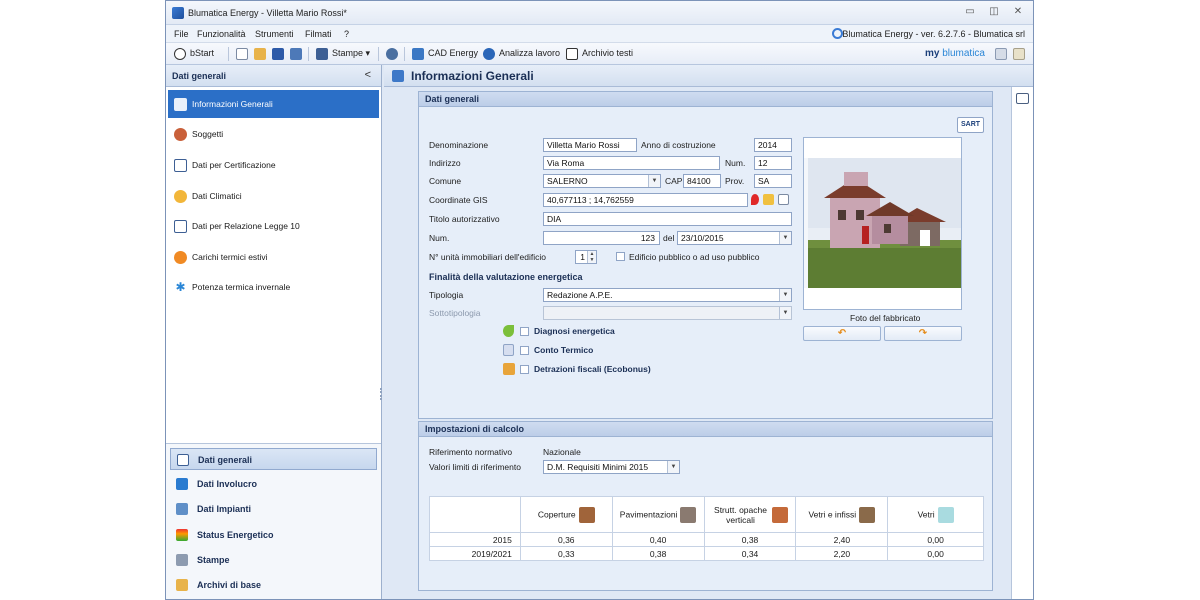  I want to click on denominazione-field: Villetta Mario Rossi, so click(590, 145).